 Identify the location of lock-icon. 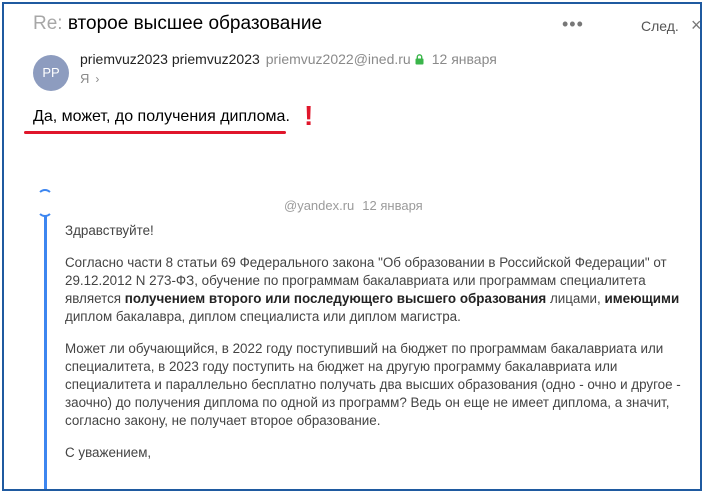
(419, 60).